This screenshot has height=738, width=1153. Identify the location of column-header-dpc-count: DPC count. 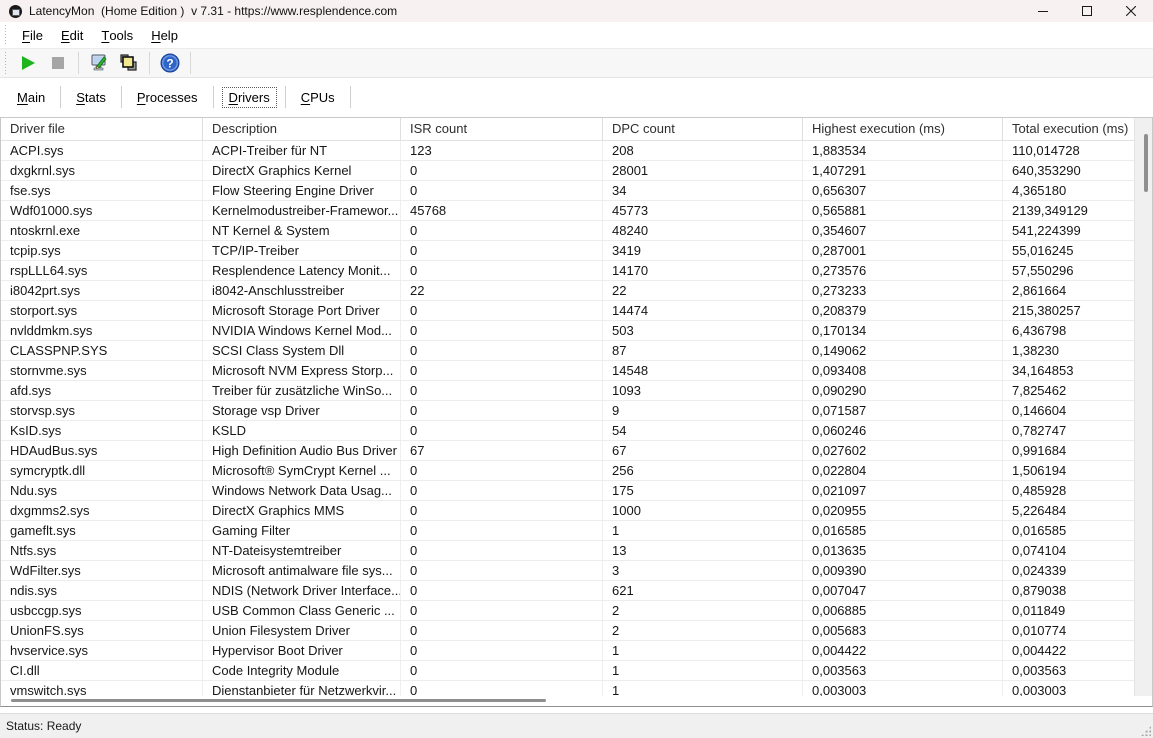
(703, 129).